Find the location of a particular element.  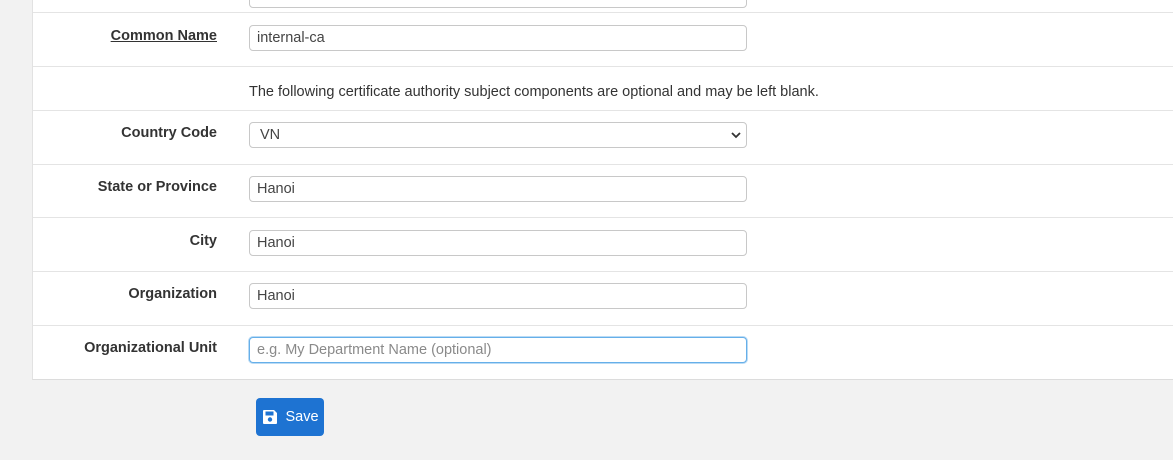

org-unit-input is located at coordinates (498, 350).